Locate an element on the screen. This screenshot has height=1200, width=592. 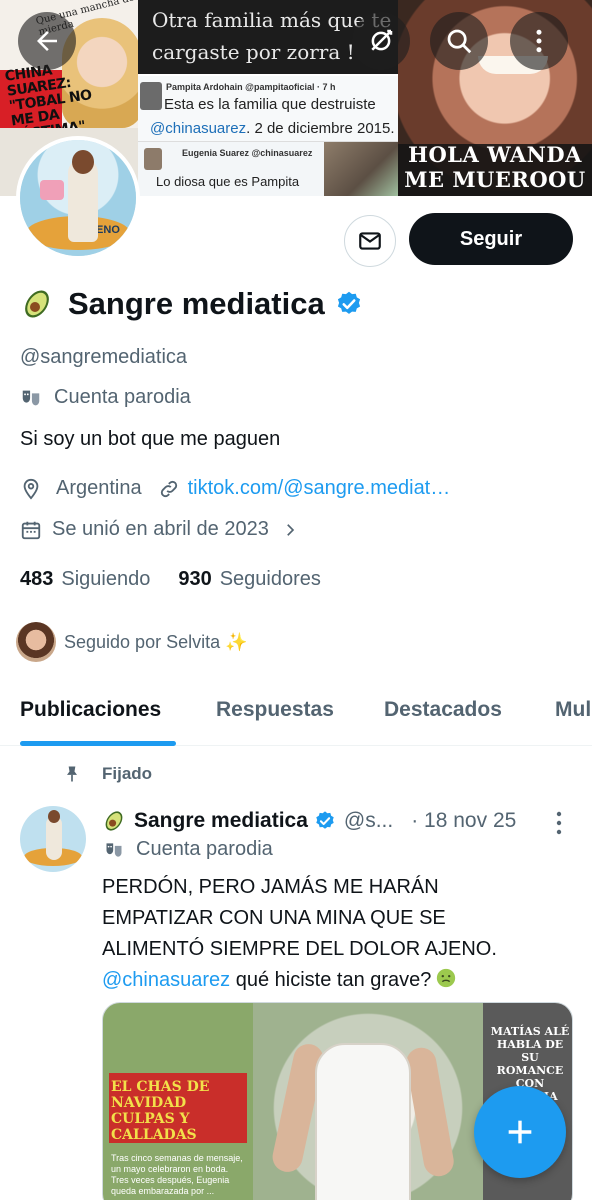
link-icon is located at coordinates (168, 488).